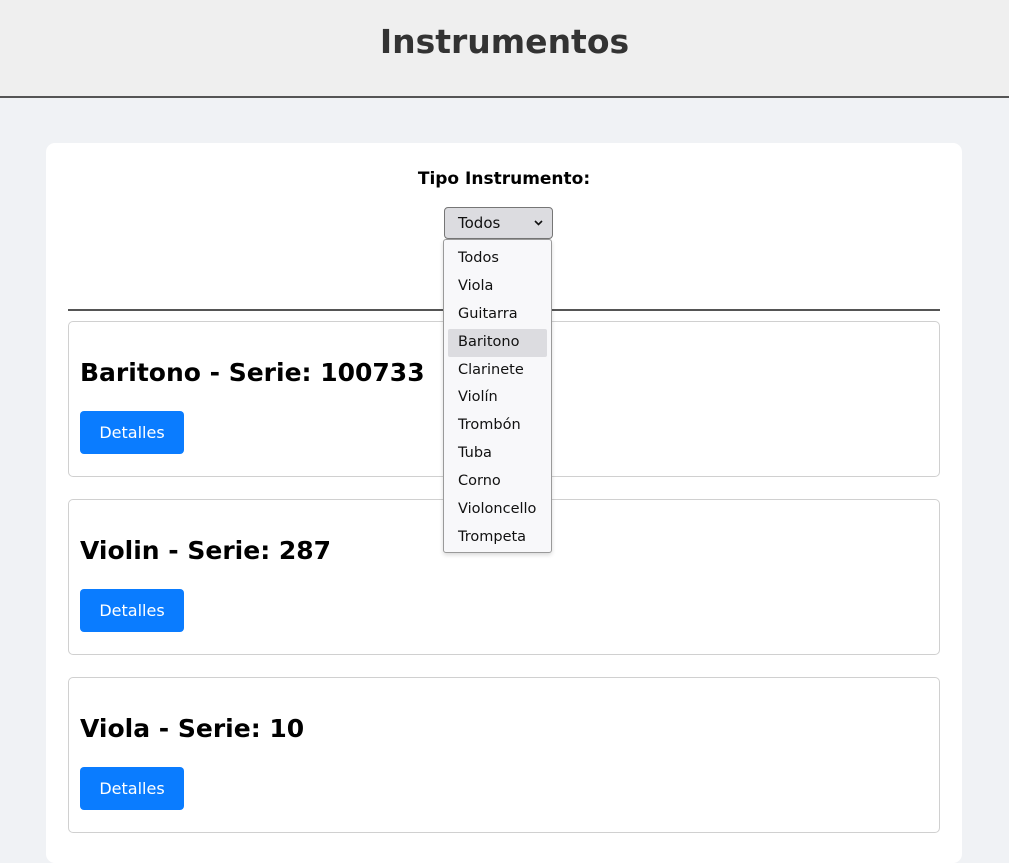 The image size is (1009, 863). I want to click on dropdown-option-tuba: Tuba, so click(497, 454).